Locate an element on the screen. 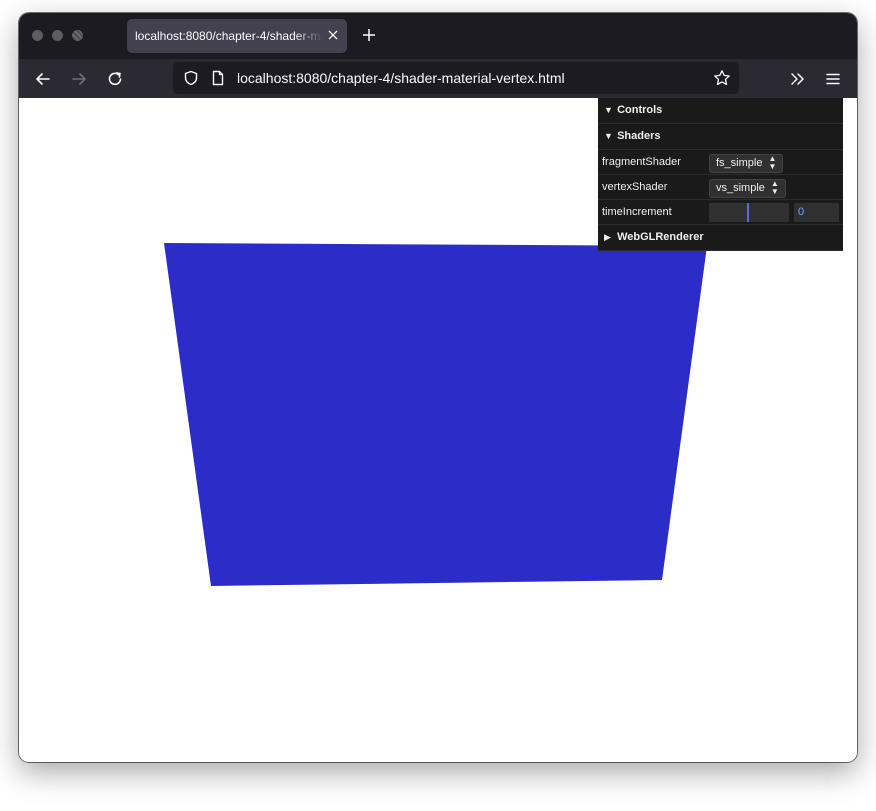 This screenshot has height=811, width=876. vertex-shader-select: vs_simple ▲ ▼ is located at coordinates (747, 188).